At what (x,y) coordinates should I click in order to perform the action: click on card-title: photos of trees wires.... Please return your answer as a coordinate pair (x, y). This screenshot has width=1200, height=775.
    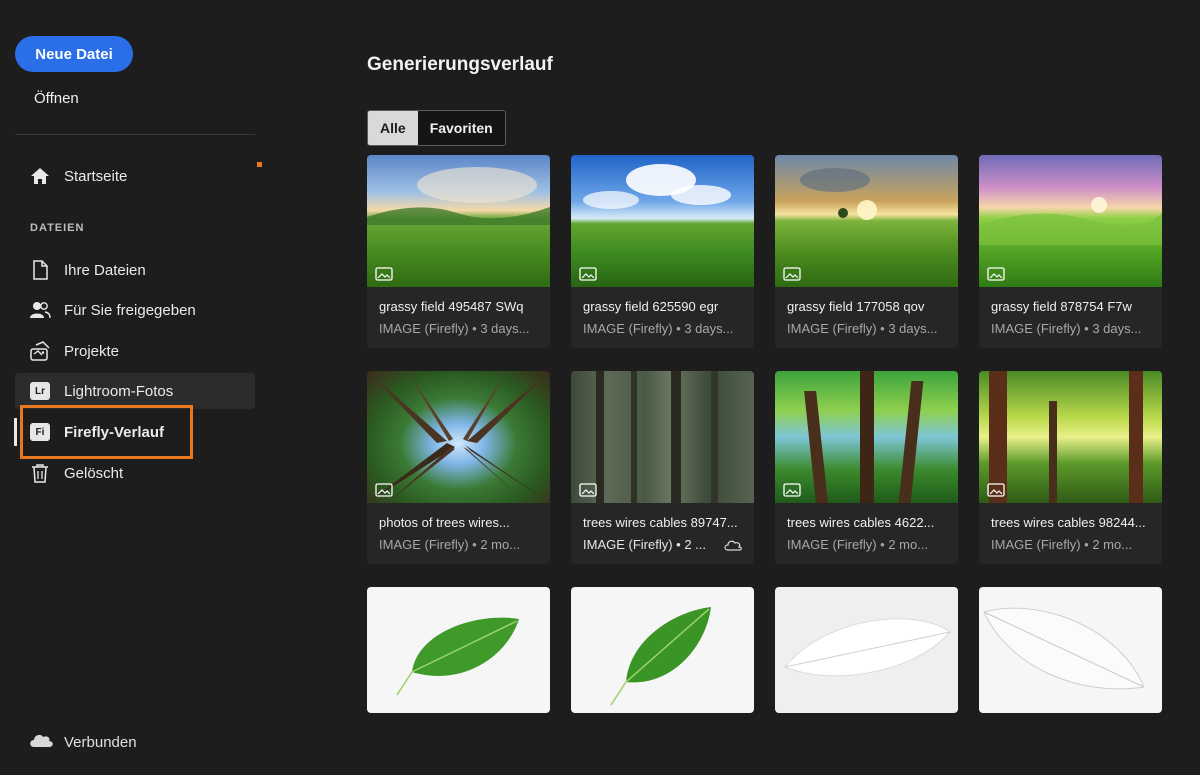
    Looking at the image, I should click on (444, 522).